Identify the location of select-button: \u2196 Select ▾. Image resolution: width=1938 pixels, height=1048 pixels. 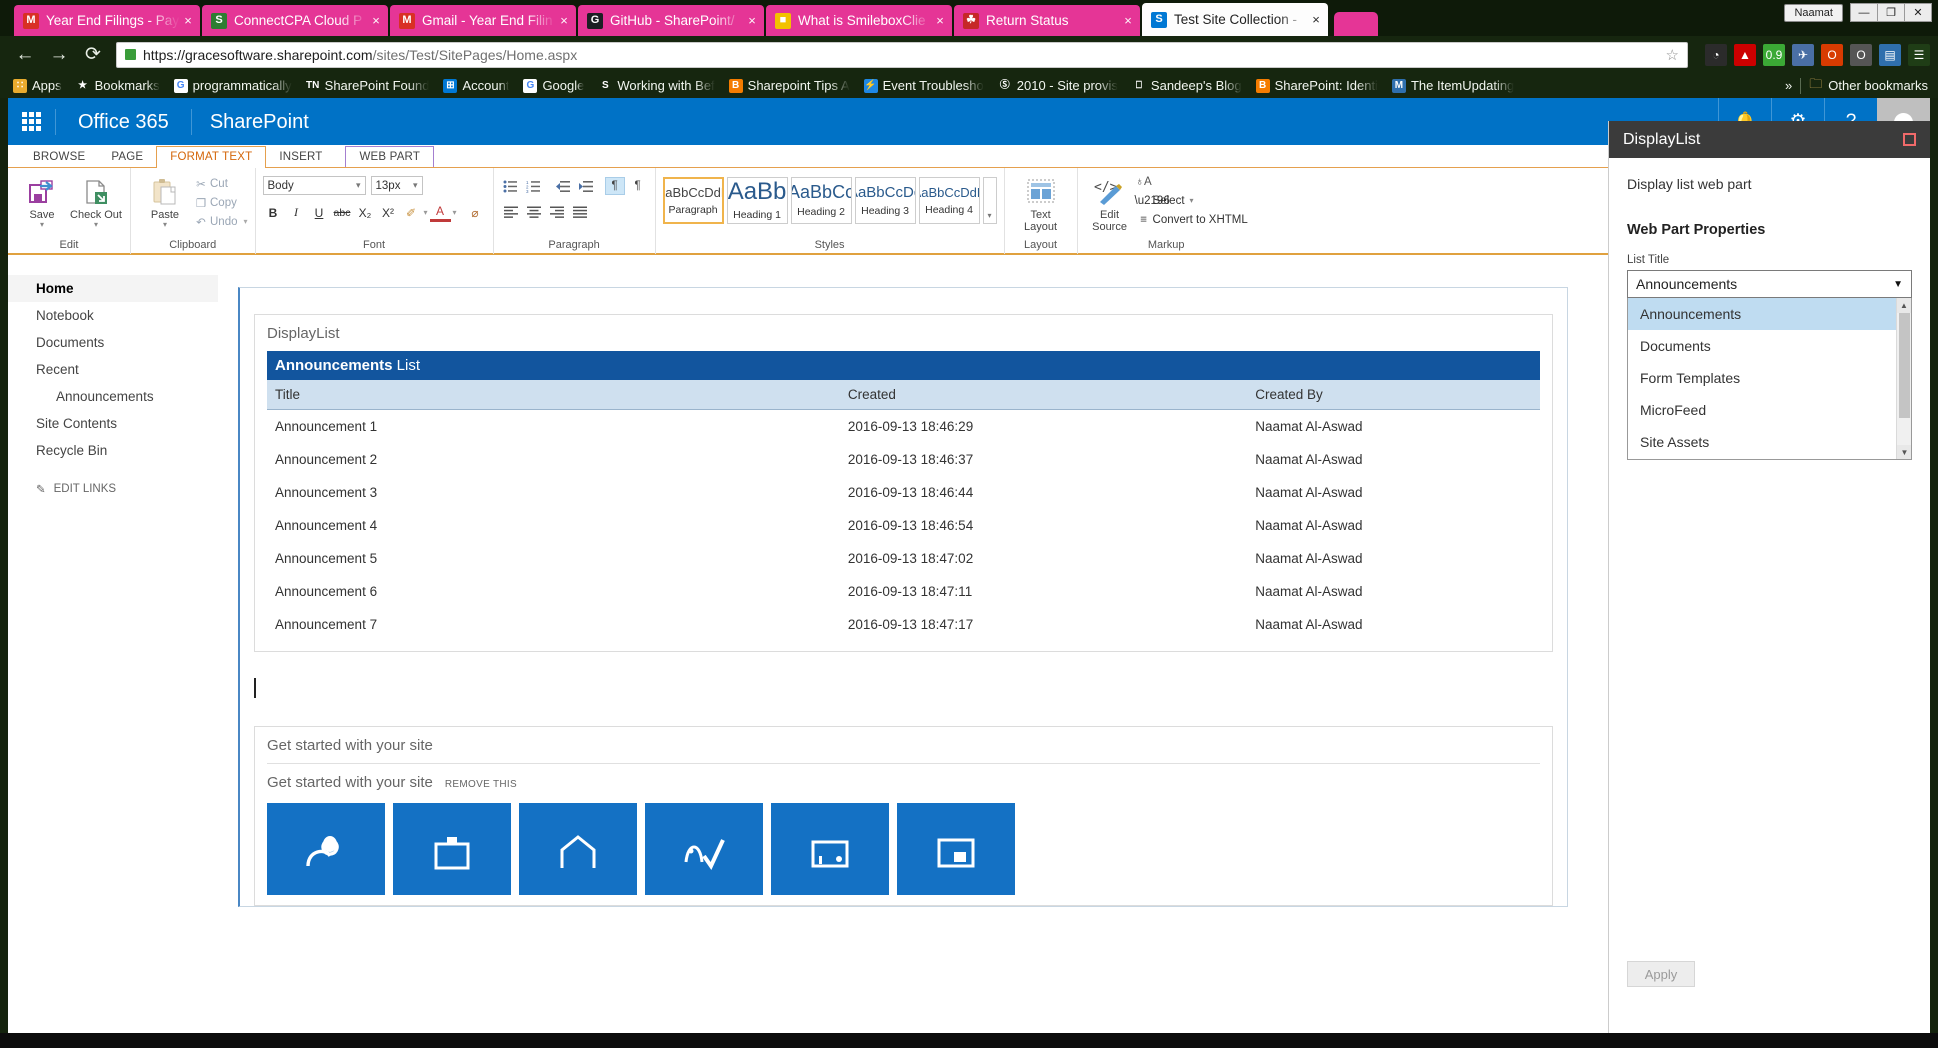
(1191, 200).